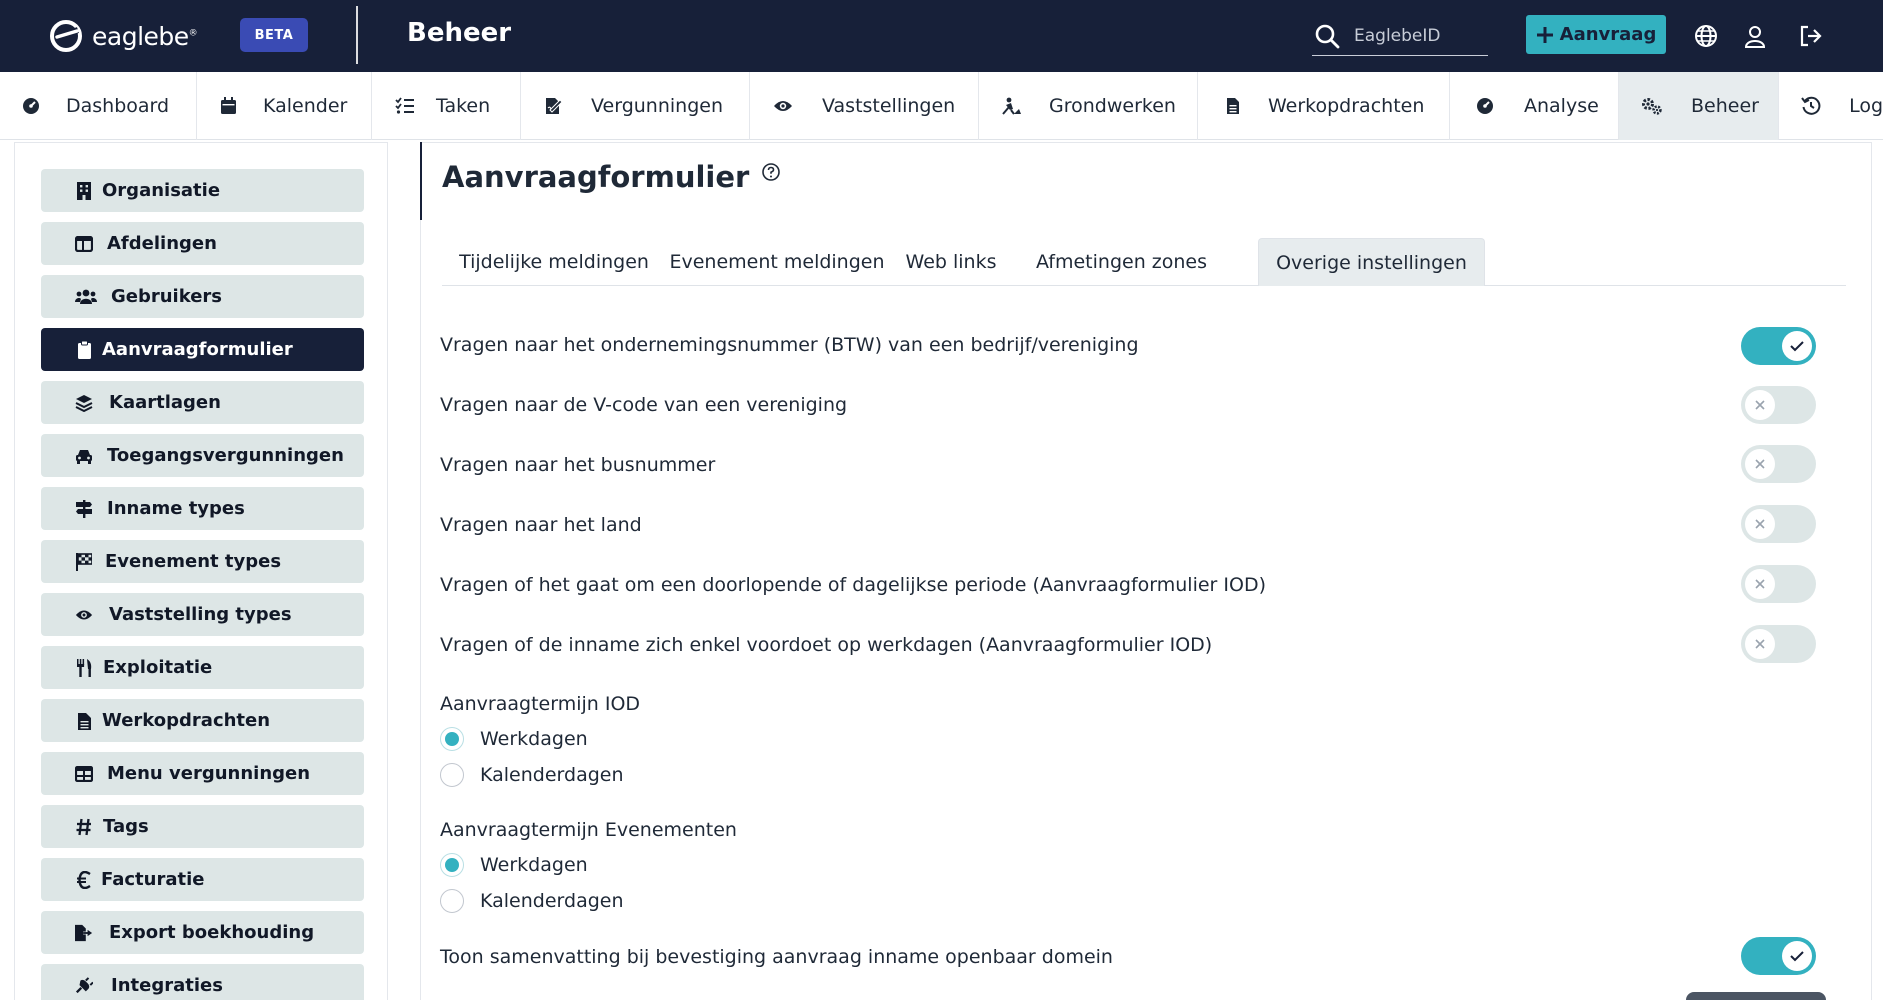 The height and width of the screenshot is (1000, 1883). I want to click on radio-events-kalenderdagen: Kalenderdagen, so click(532, 901).